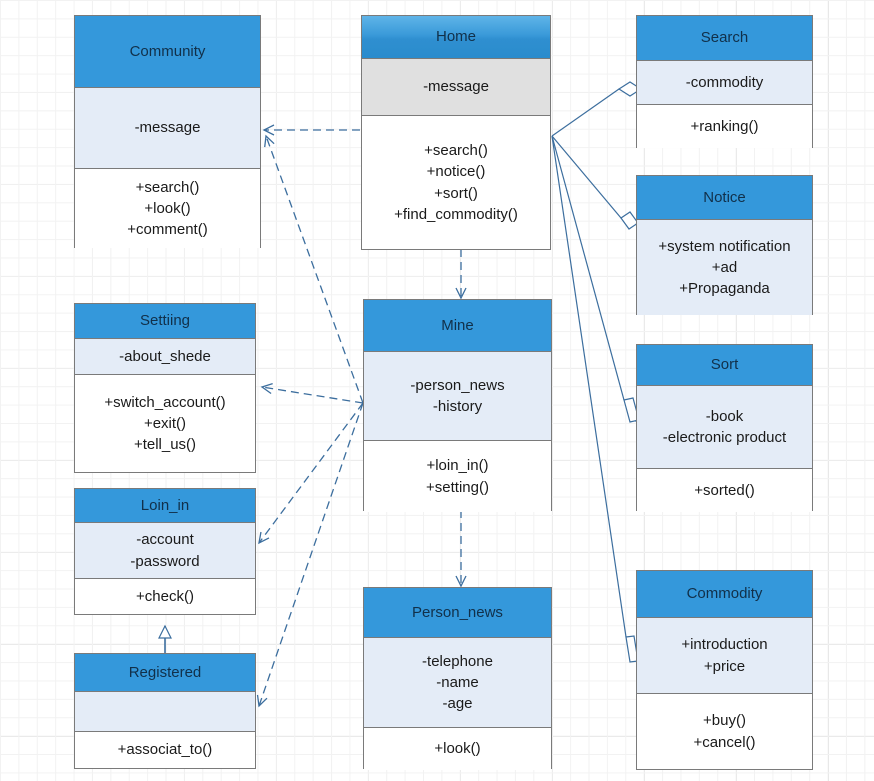 Image resolution: width=874 pixels, height=781 pixels. I want to click on operation-item: +exit(), so click(165, 423).